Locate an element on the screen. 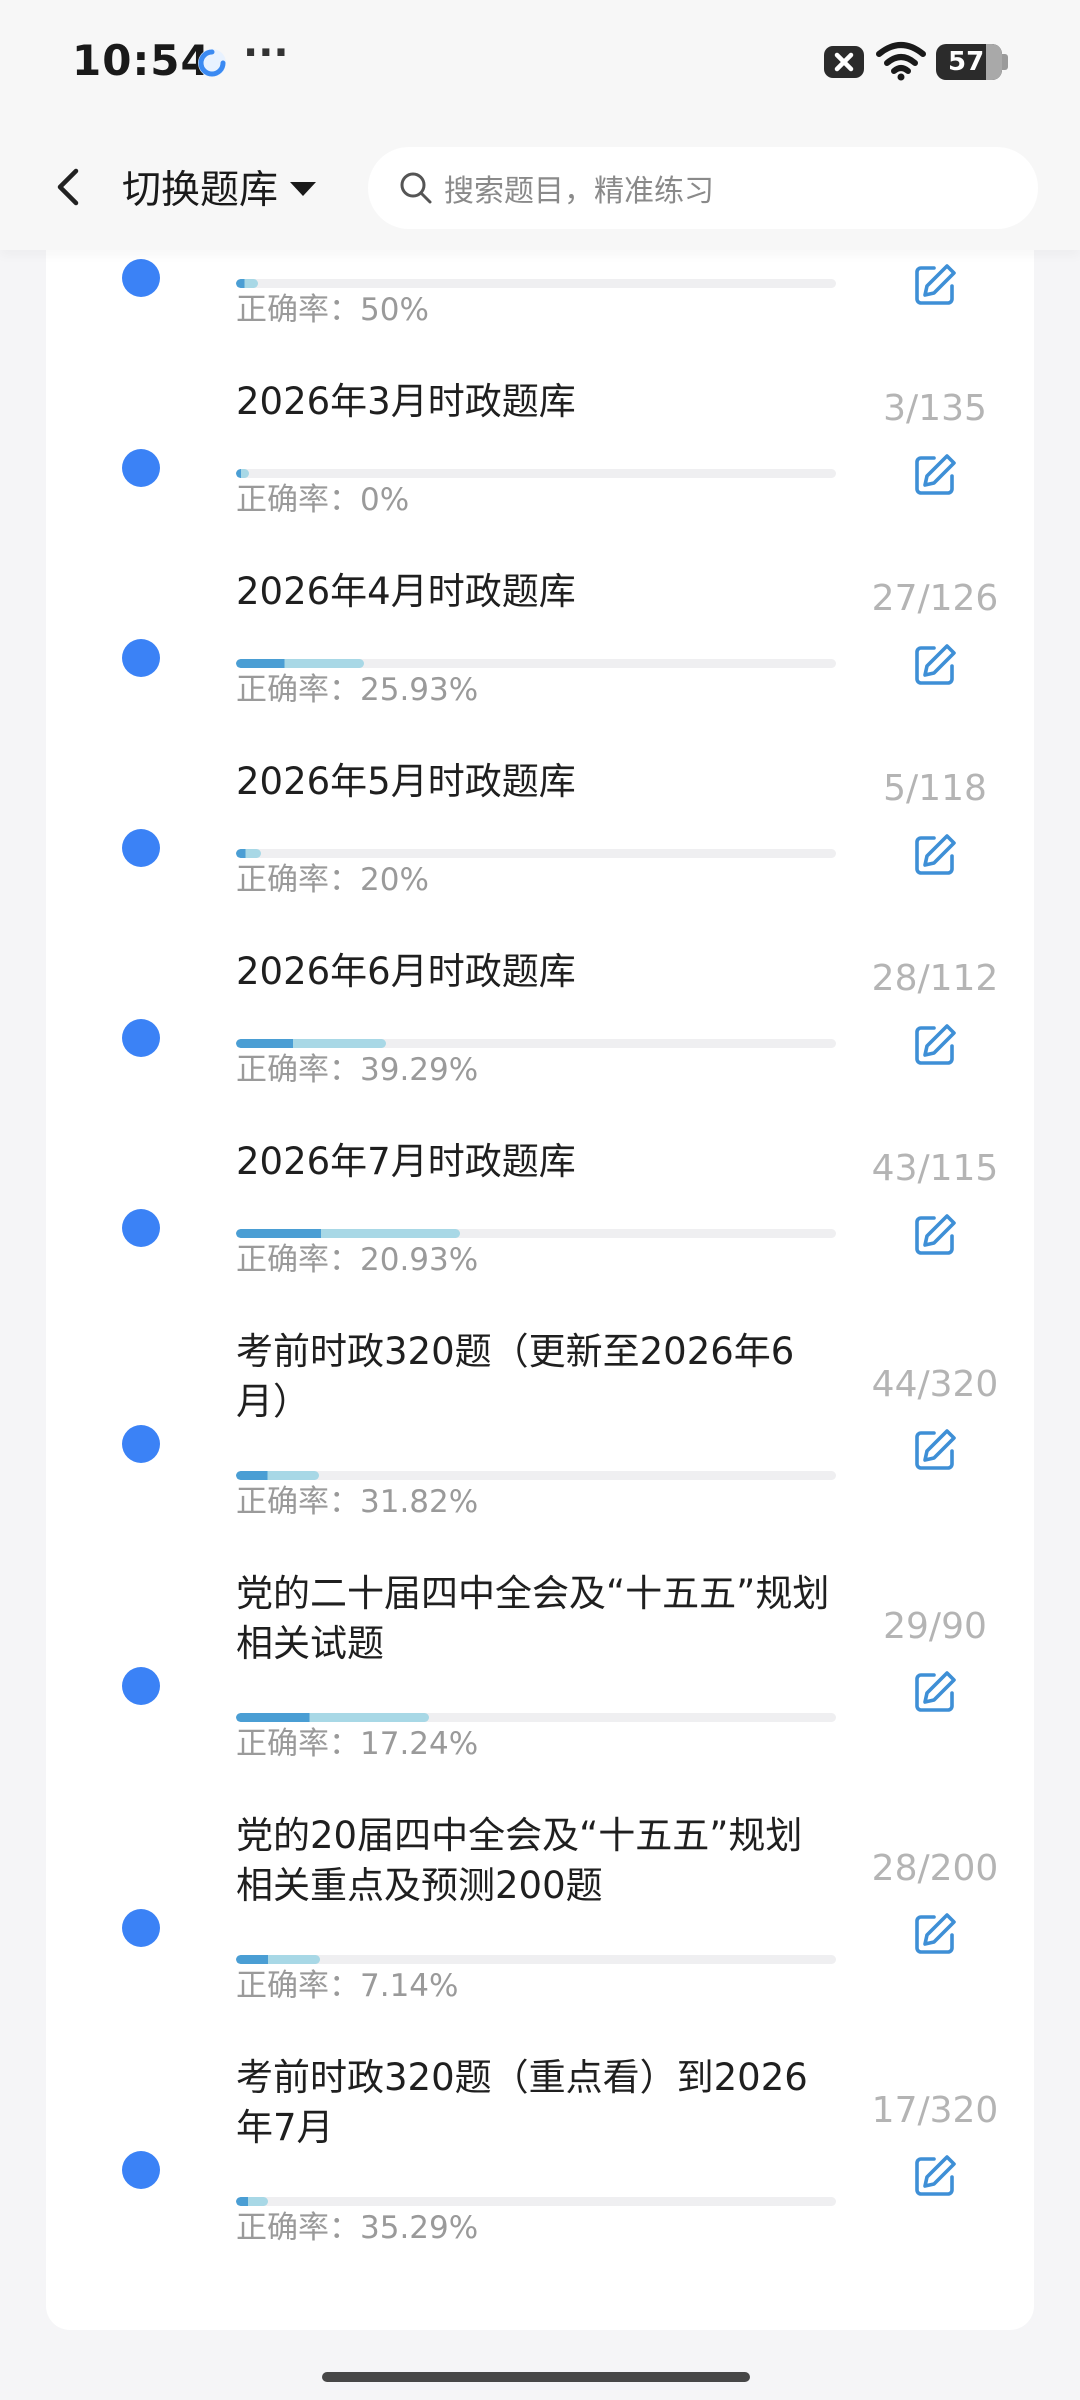  search-input: 搜索题目，精准练习 is located at coordinates (703, 188).